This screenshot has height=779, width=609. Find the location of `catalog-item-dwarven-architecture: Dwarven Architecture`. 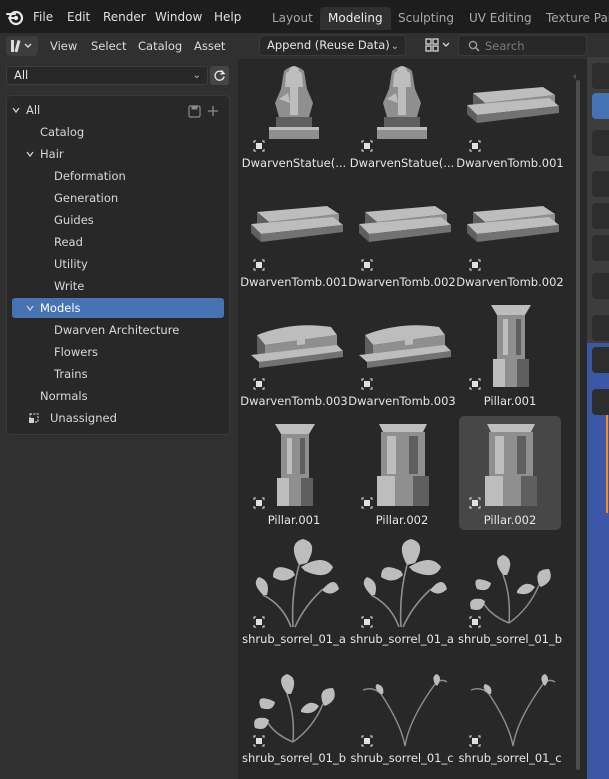

catalog-item-dwarven-architecture: Dwarven Architecture is located at coordinates (118, 330).